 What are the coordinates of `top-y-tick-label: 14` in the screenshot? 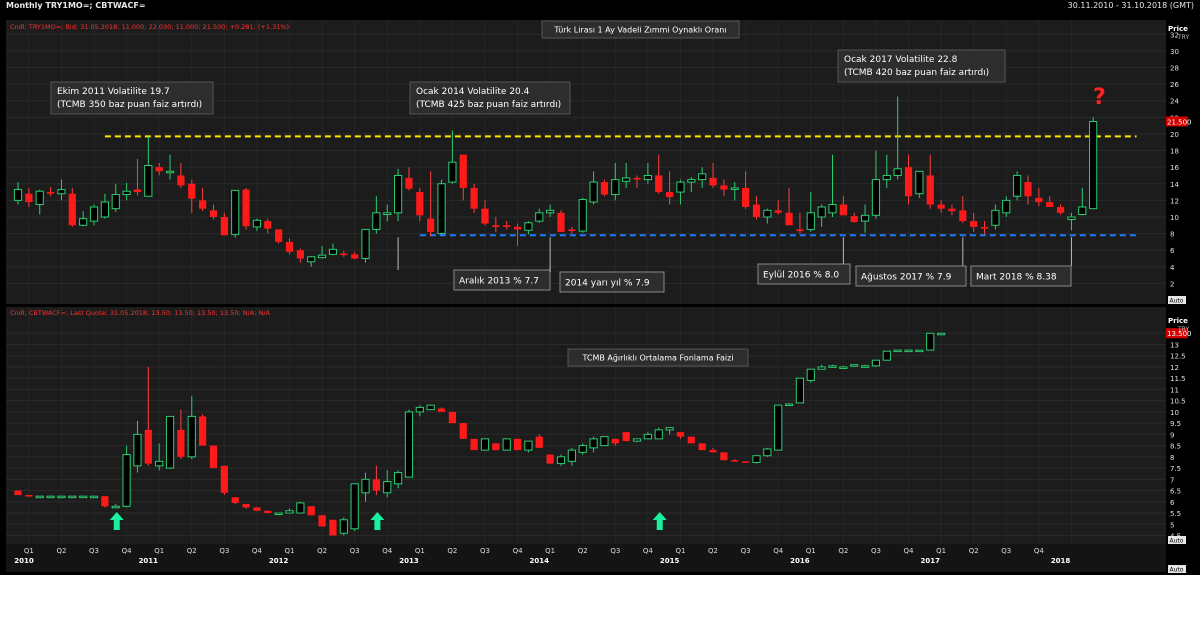 It's located at (1174, 185).